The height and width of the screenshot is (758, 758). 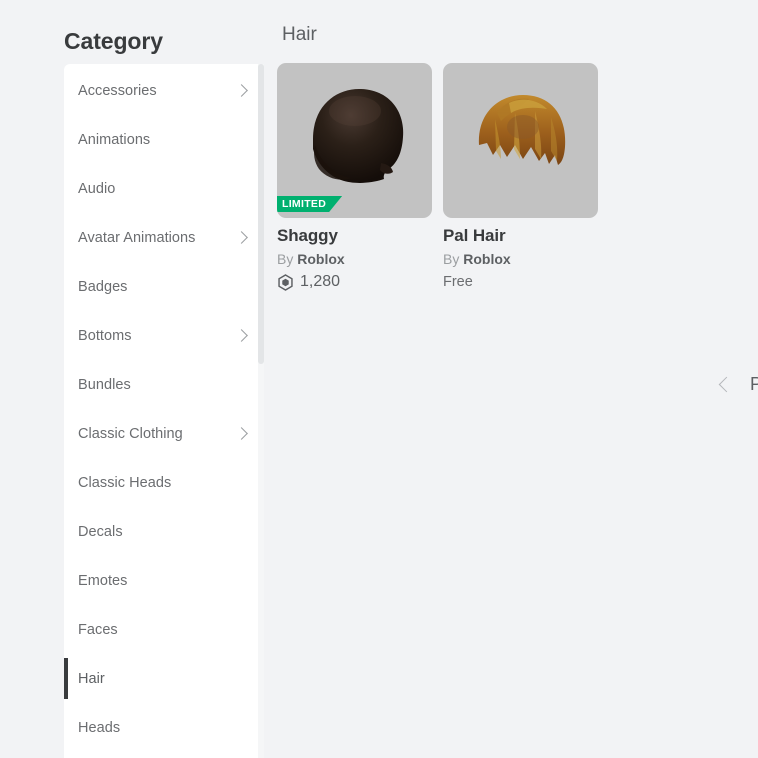 I want to click on sidebar-item-label: Badges, so click(x=103, y=286).